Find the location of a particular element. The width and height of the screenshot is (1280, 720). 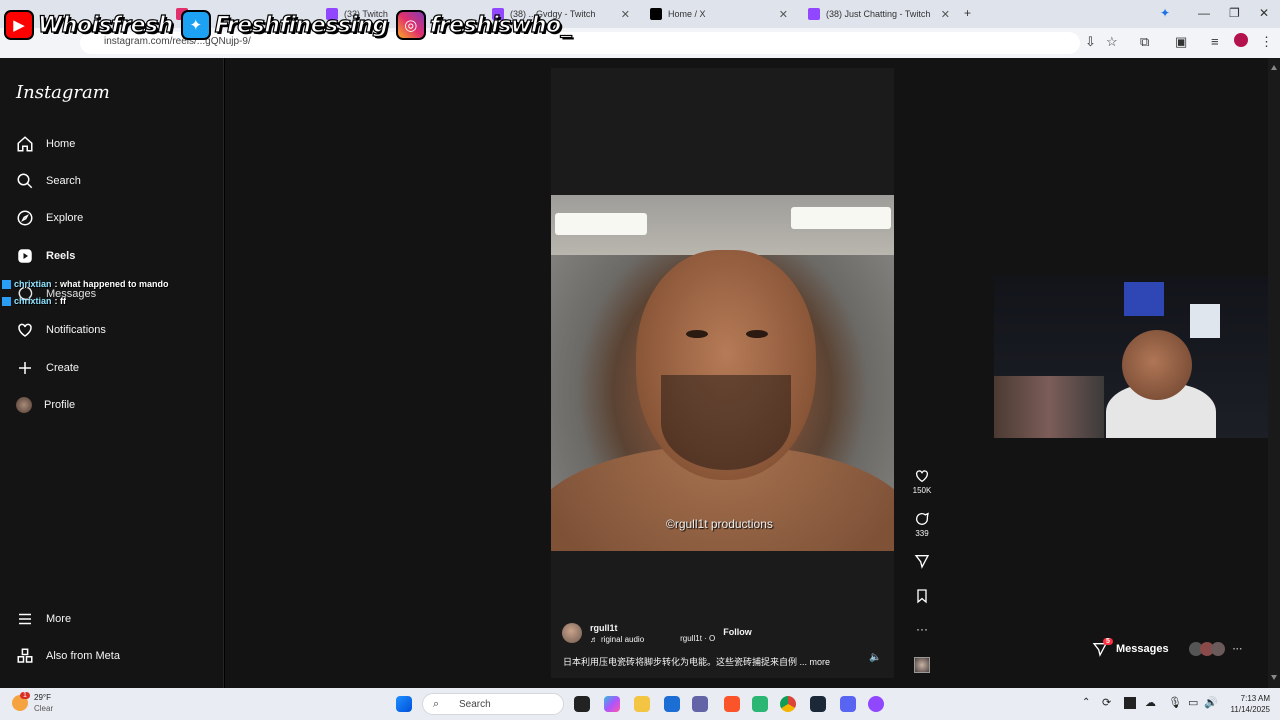

volume-icon: 🔈 is located at coordinates (875, 657).